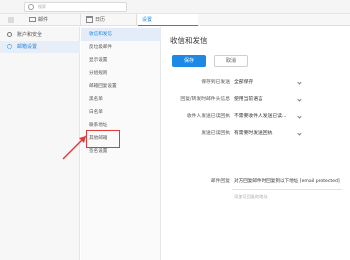 Image resolution: width=350 pixels, height=260 pixels. What do you see at coordinates (9, 34) in the screenshot?
I see `user-icon` at bounding box center [9, 34].